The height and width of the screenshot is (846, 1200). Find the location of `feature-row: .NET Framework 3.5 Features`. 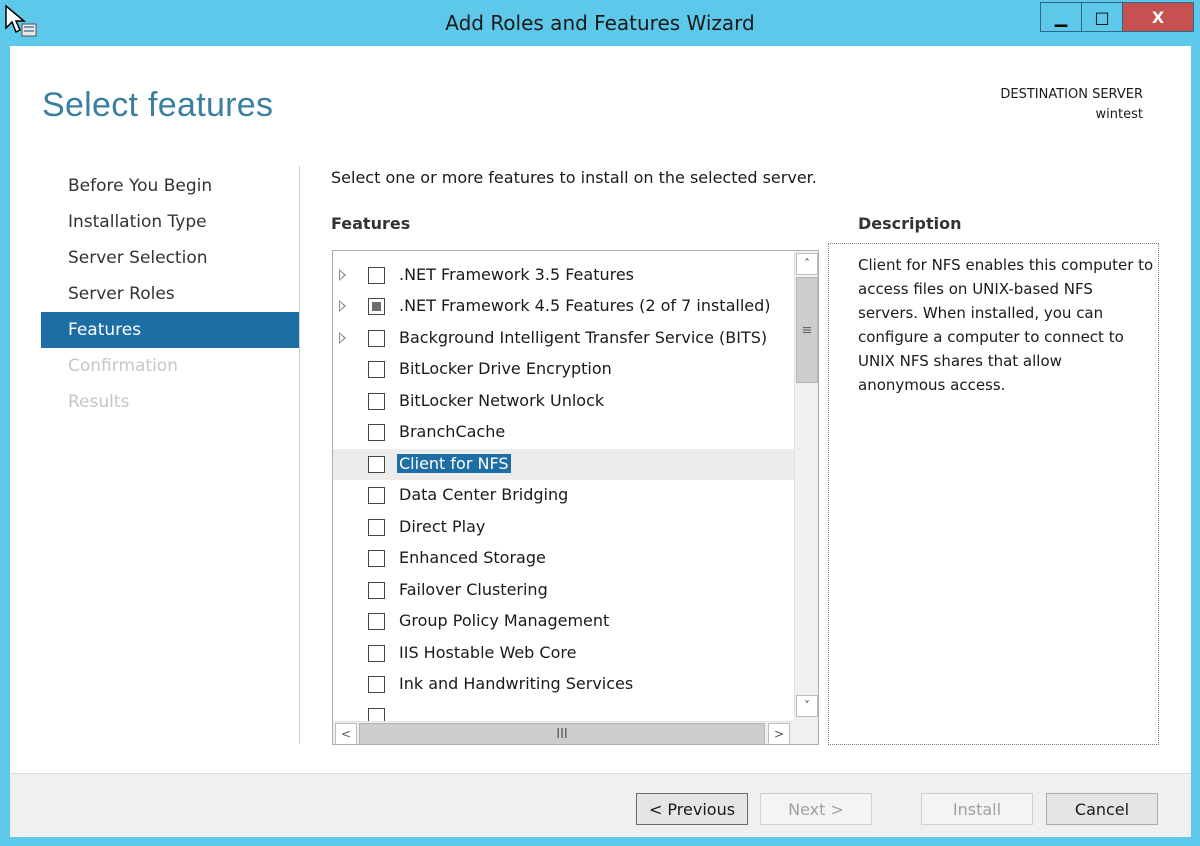

feature-row: .NET Framework 3.5 Features is located at coordinates (563, 275).